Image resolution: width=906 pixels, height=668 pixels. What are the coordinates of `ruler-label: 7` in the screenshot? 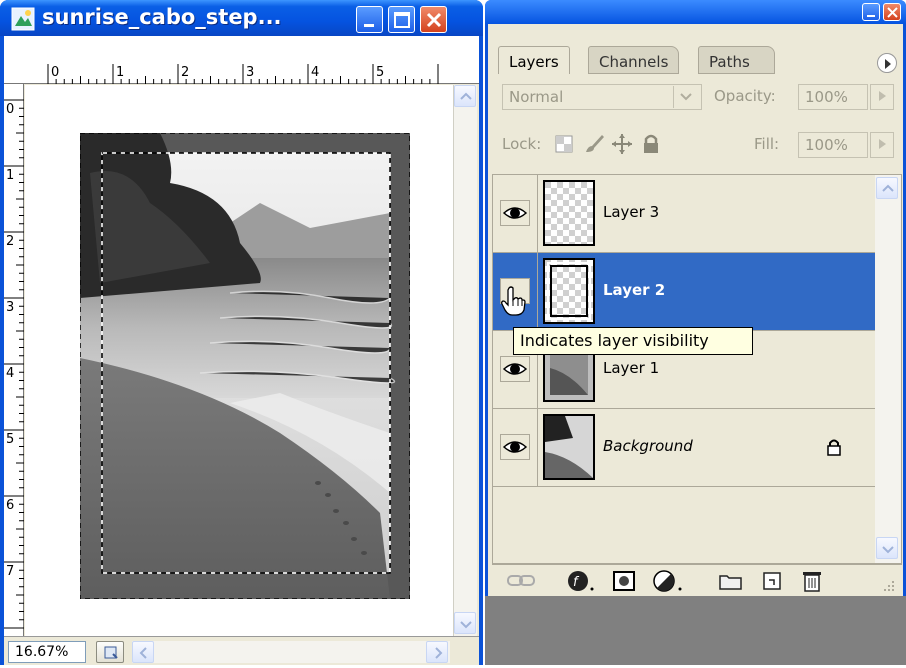 It's located at (10, 571).